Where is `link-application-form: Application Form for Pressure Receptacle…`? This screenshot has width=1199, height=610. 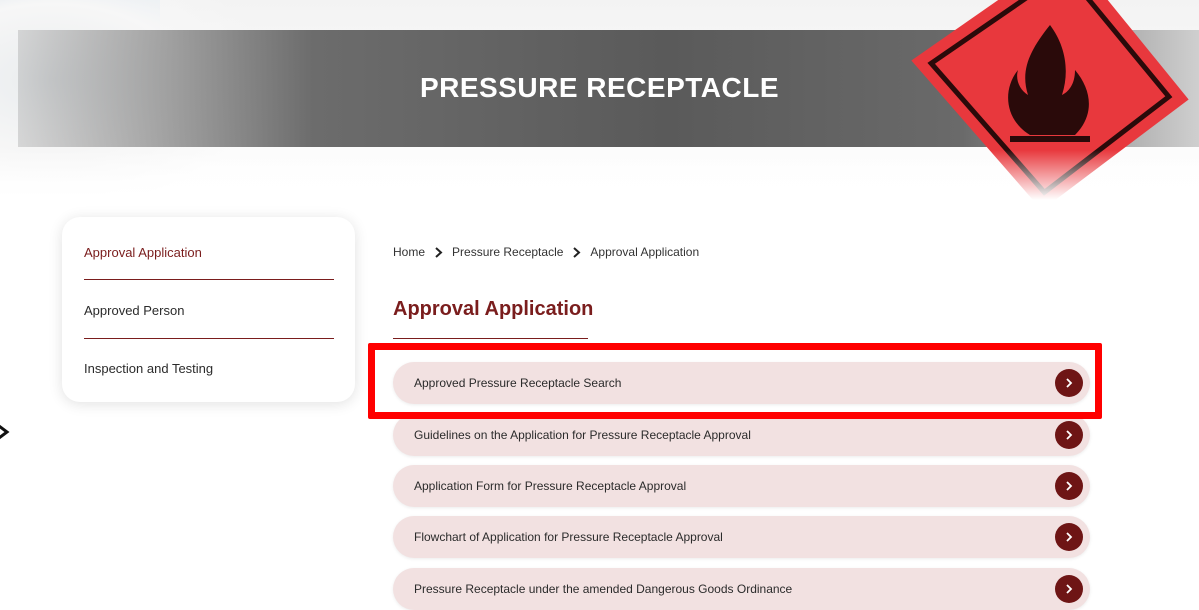
link-application-form: Application Form for Pressure Receptacle… is located at coordinates (741, 486).